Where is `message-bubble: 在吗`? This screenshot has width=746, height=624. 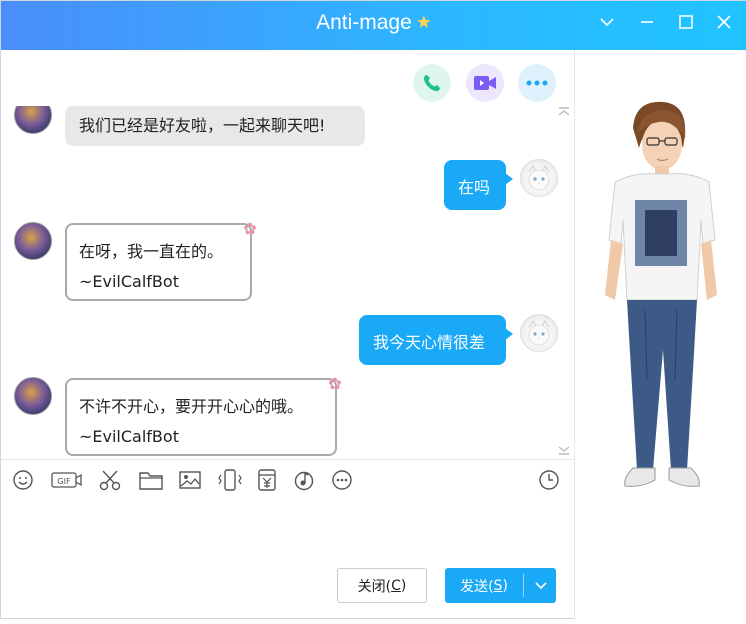 message-bubble: 在吗 is located at coordinates (478, 185).